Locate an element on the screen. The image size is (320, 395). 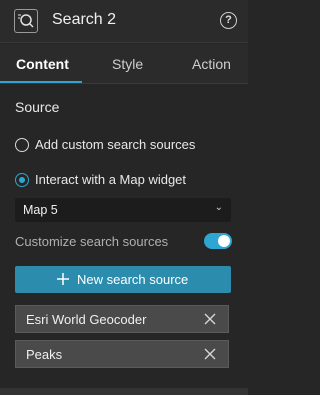
panel-footer is located at coordinates (124, 391).